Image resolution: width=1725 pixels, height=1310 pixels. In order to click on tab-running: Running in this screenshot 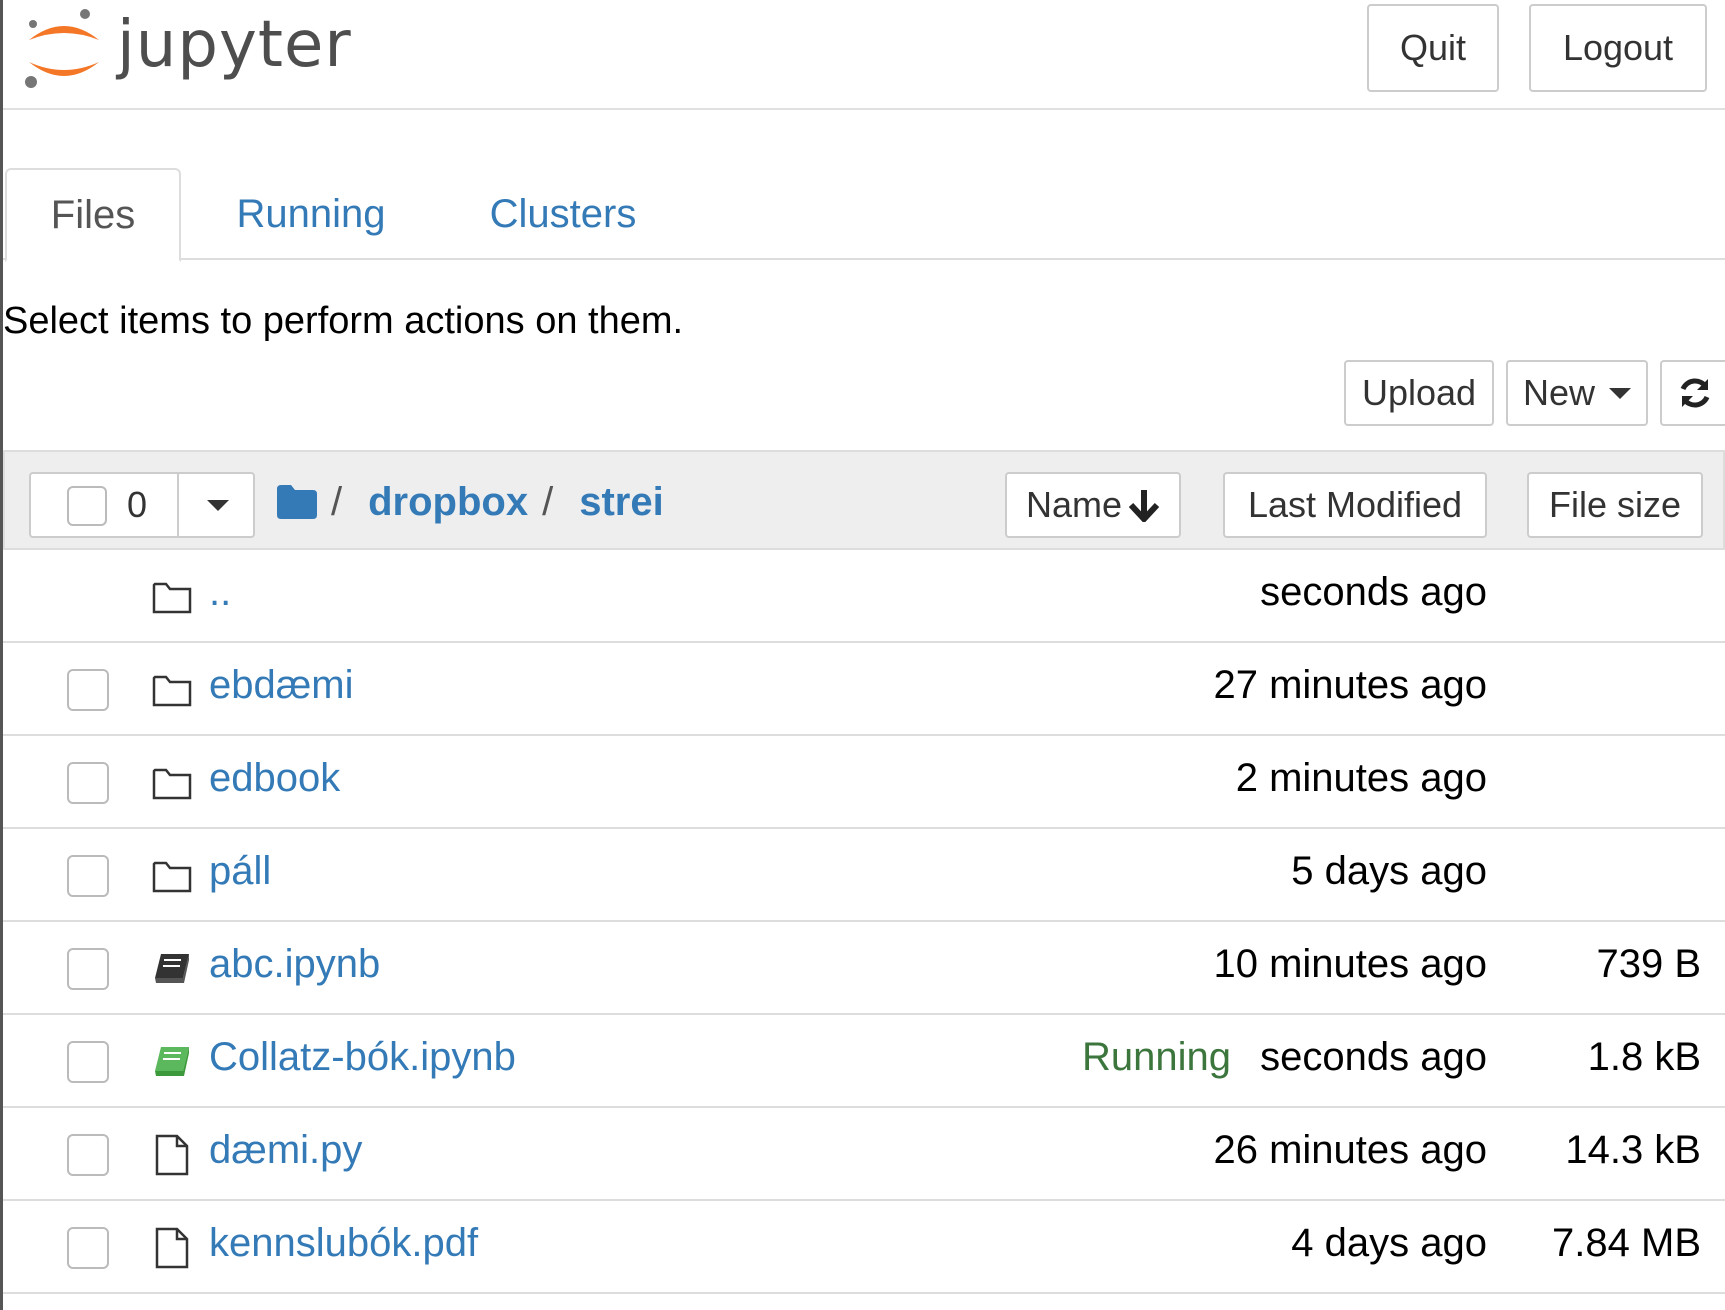, I will do `click(311, 214)`.